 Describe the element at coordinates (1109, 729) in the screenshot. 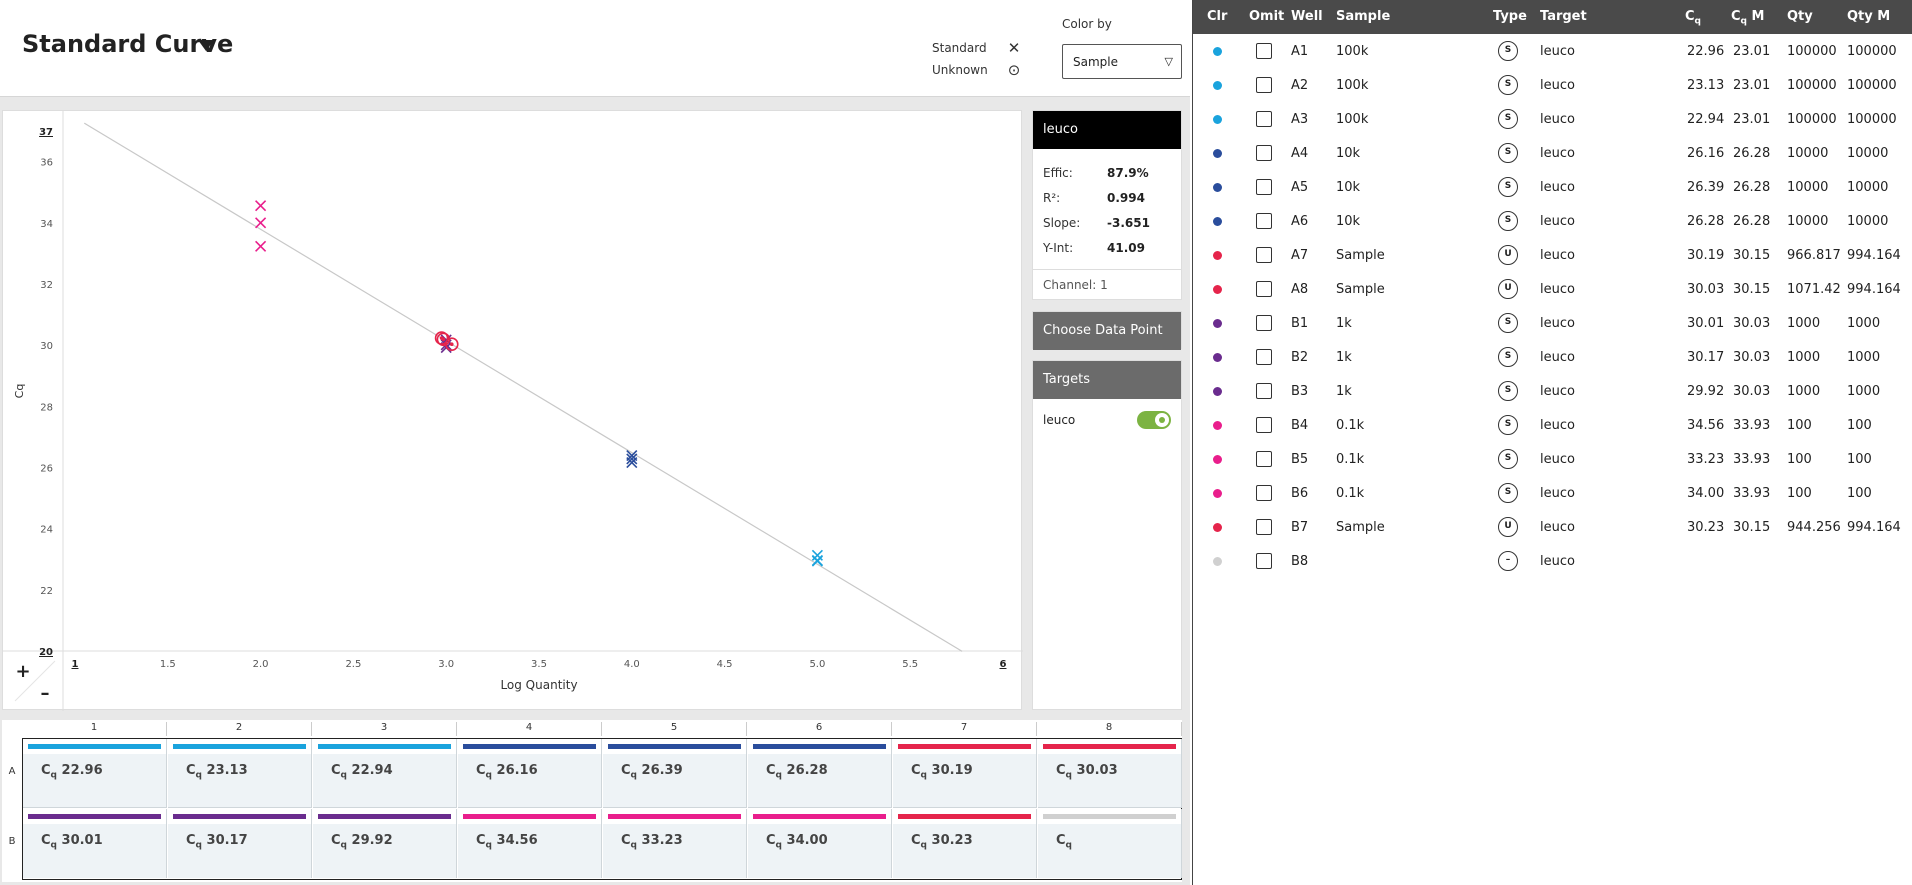

I see `plate-column-header: 8` at that location.